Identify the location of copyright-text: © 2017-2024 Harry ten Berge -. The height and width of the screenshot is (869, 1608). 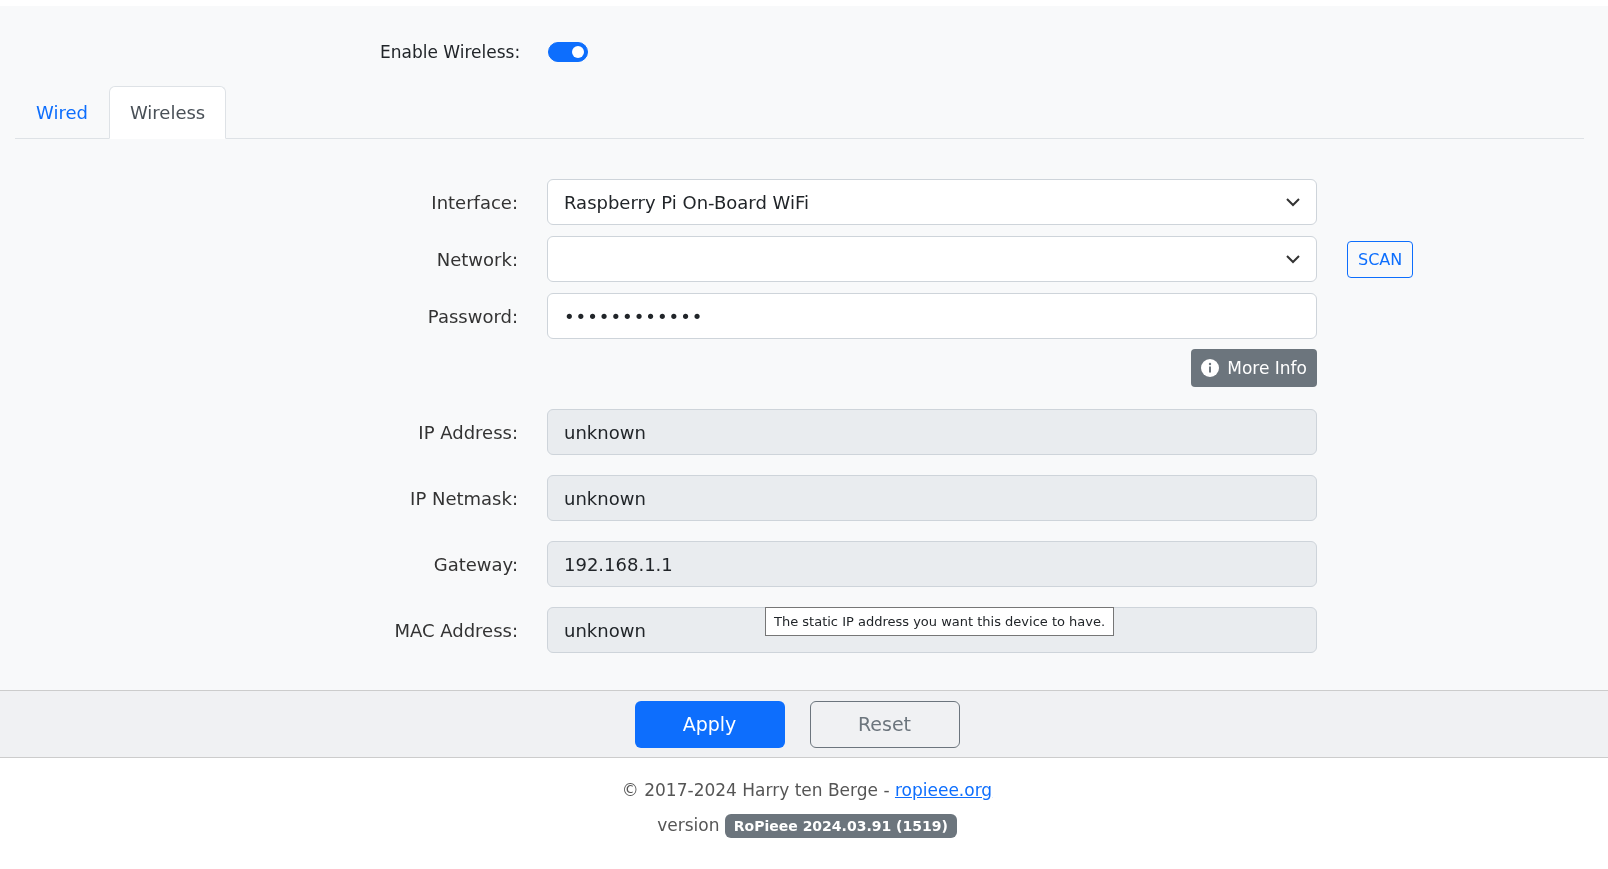
(755, 790).